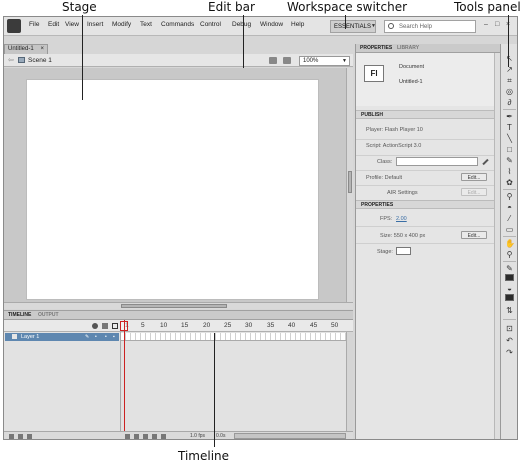 This screenshot has width=521, height=465. I want to click on 3d-rotation-tool-icon: ◎, so click(509, 91).